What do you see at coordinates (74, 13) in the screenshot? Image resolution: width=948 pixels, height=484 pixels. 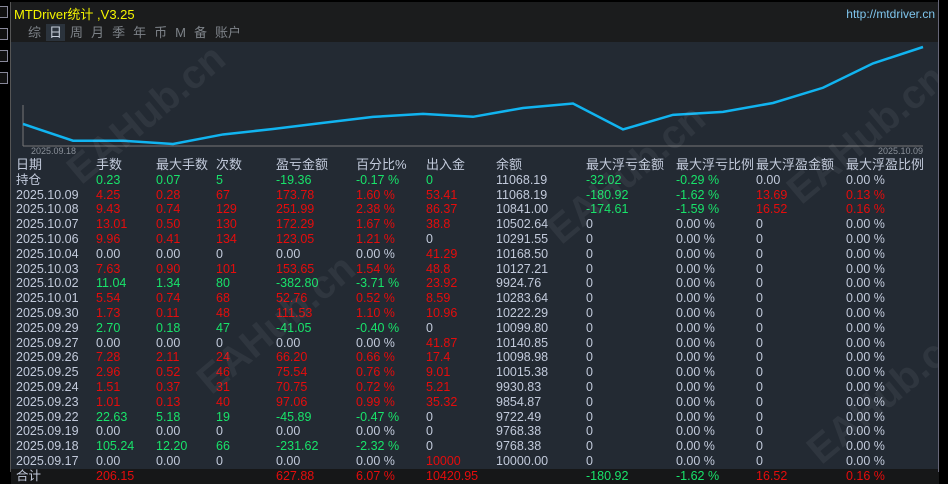 I see `panel-title: MTDriver统计 ,V3.25` at bounding box center [74, 13].